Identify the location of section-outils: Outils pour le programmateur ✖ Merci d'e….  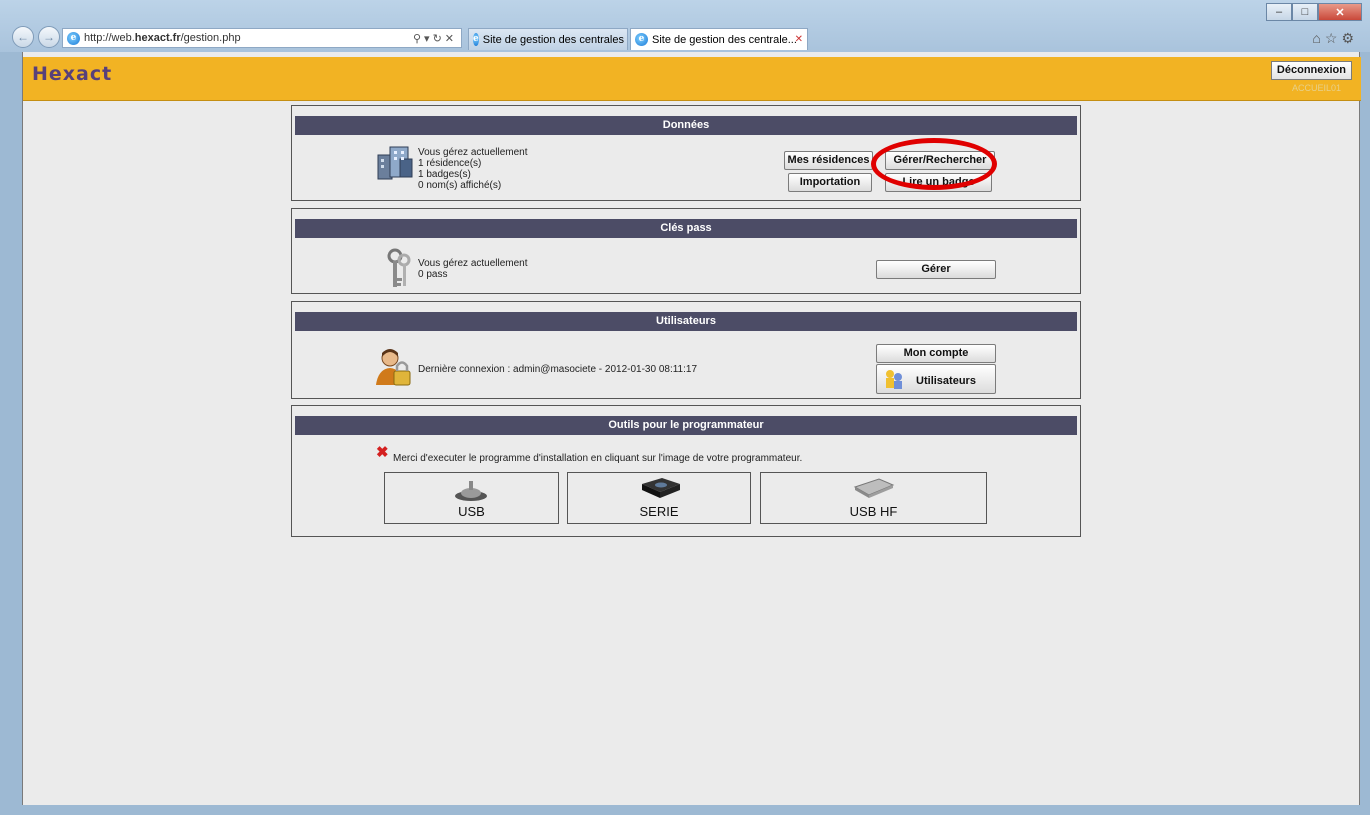
(686, 471).